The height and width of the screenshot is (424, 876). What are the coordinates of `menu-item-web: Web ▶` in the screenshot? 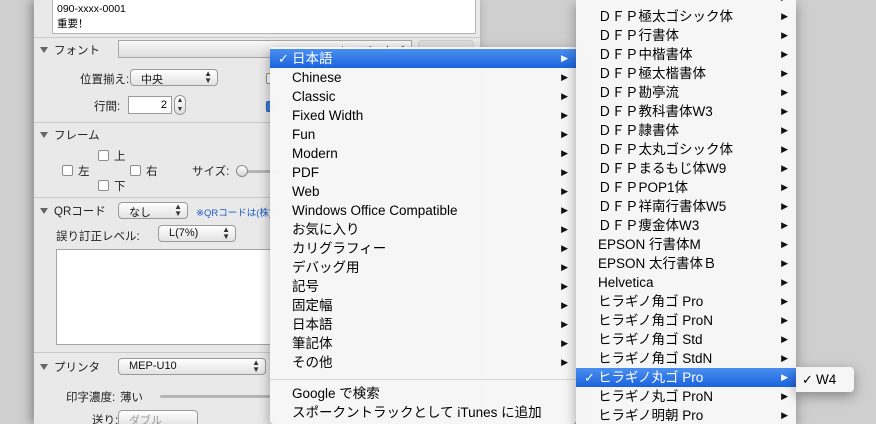 It's located at (423, 191).